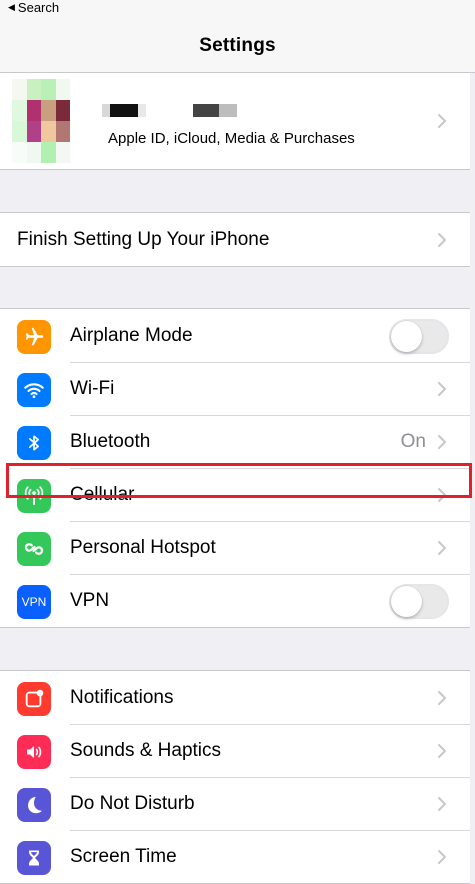  I want to click on airplane-mode-label: Airplane Mode, so click(131, 335).